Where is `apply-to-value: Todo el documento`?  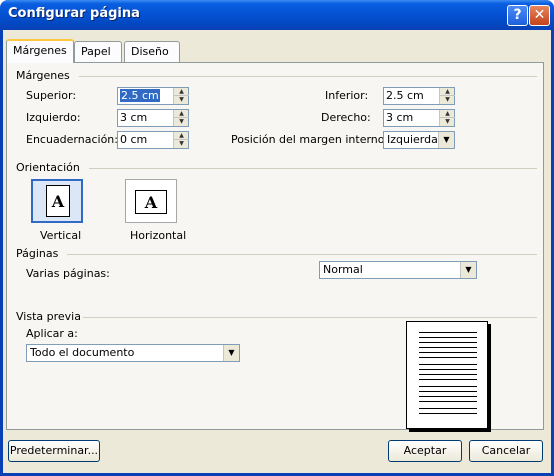
apply-to-value: Todo el documento is located at coordinates (82, 352).